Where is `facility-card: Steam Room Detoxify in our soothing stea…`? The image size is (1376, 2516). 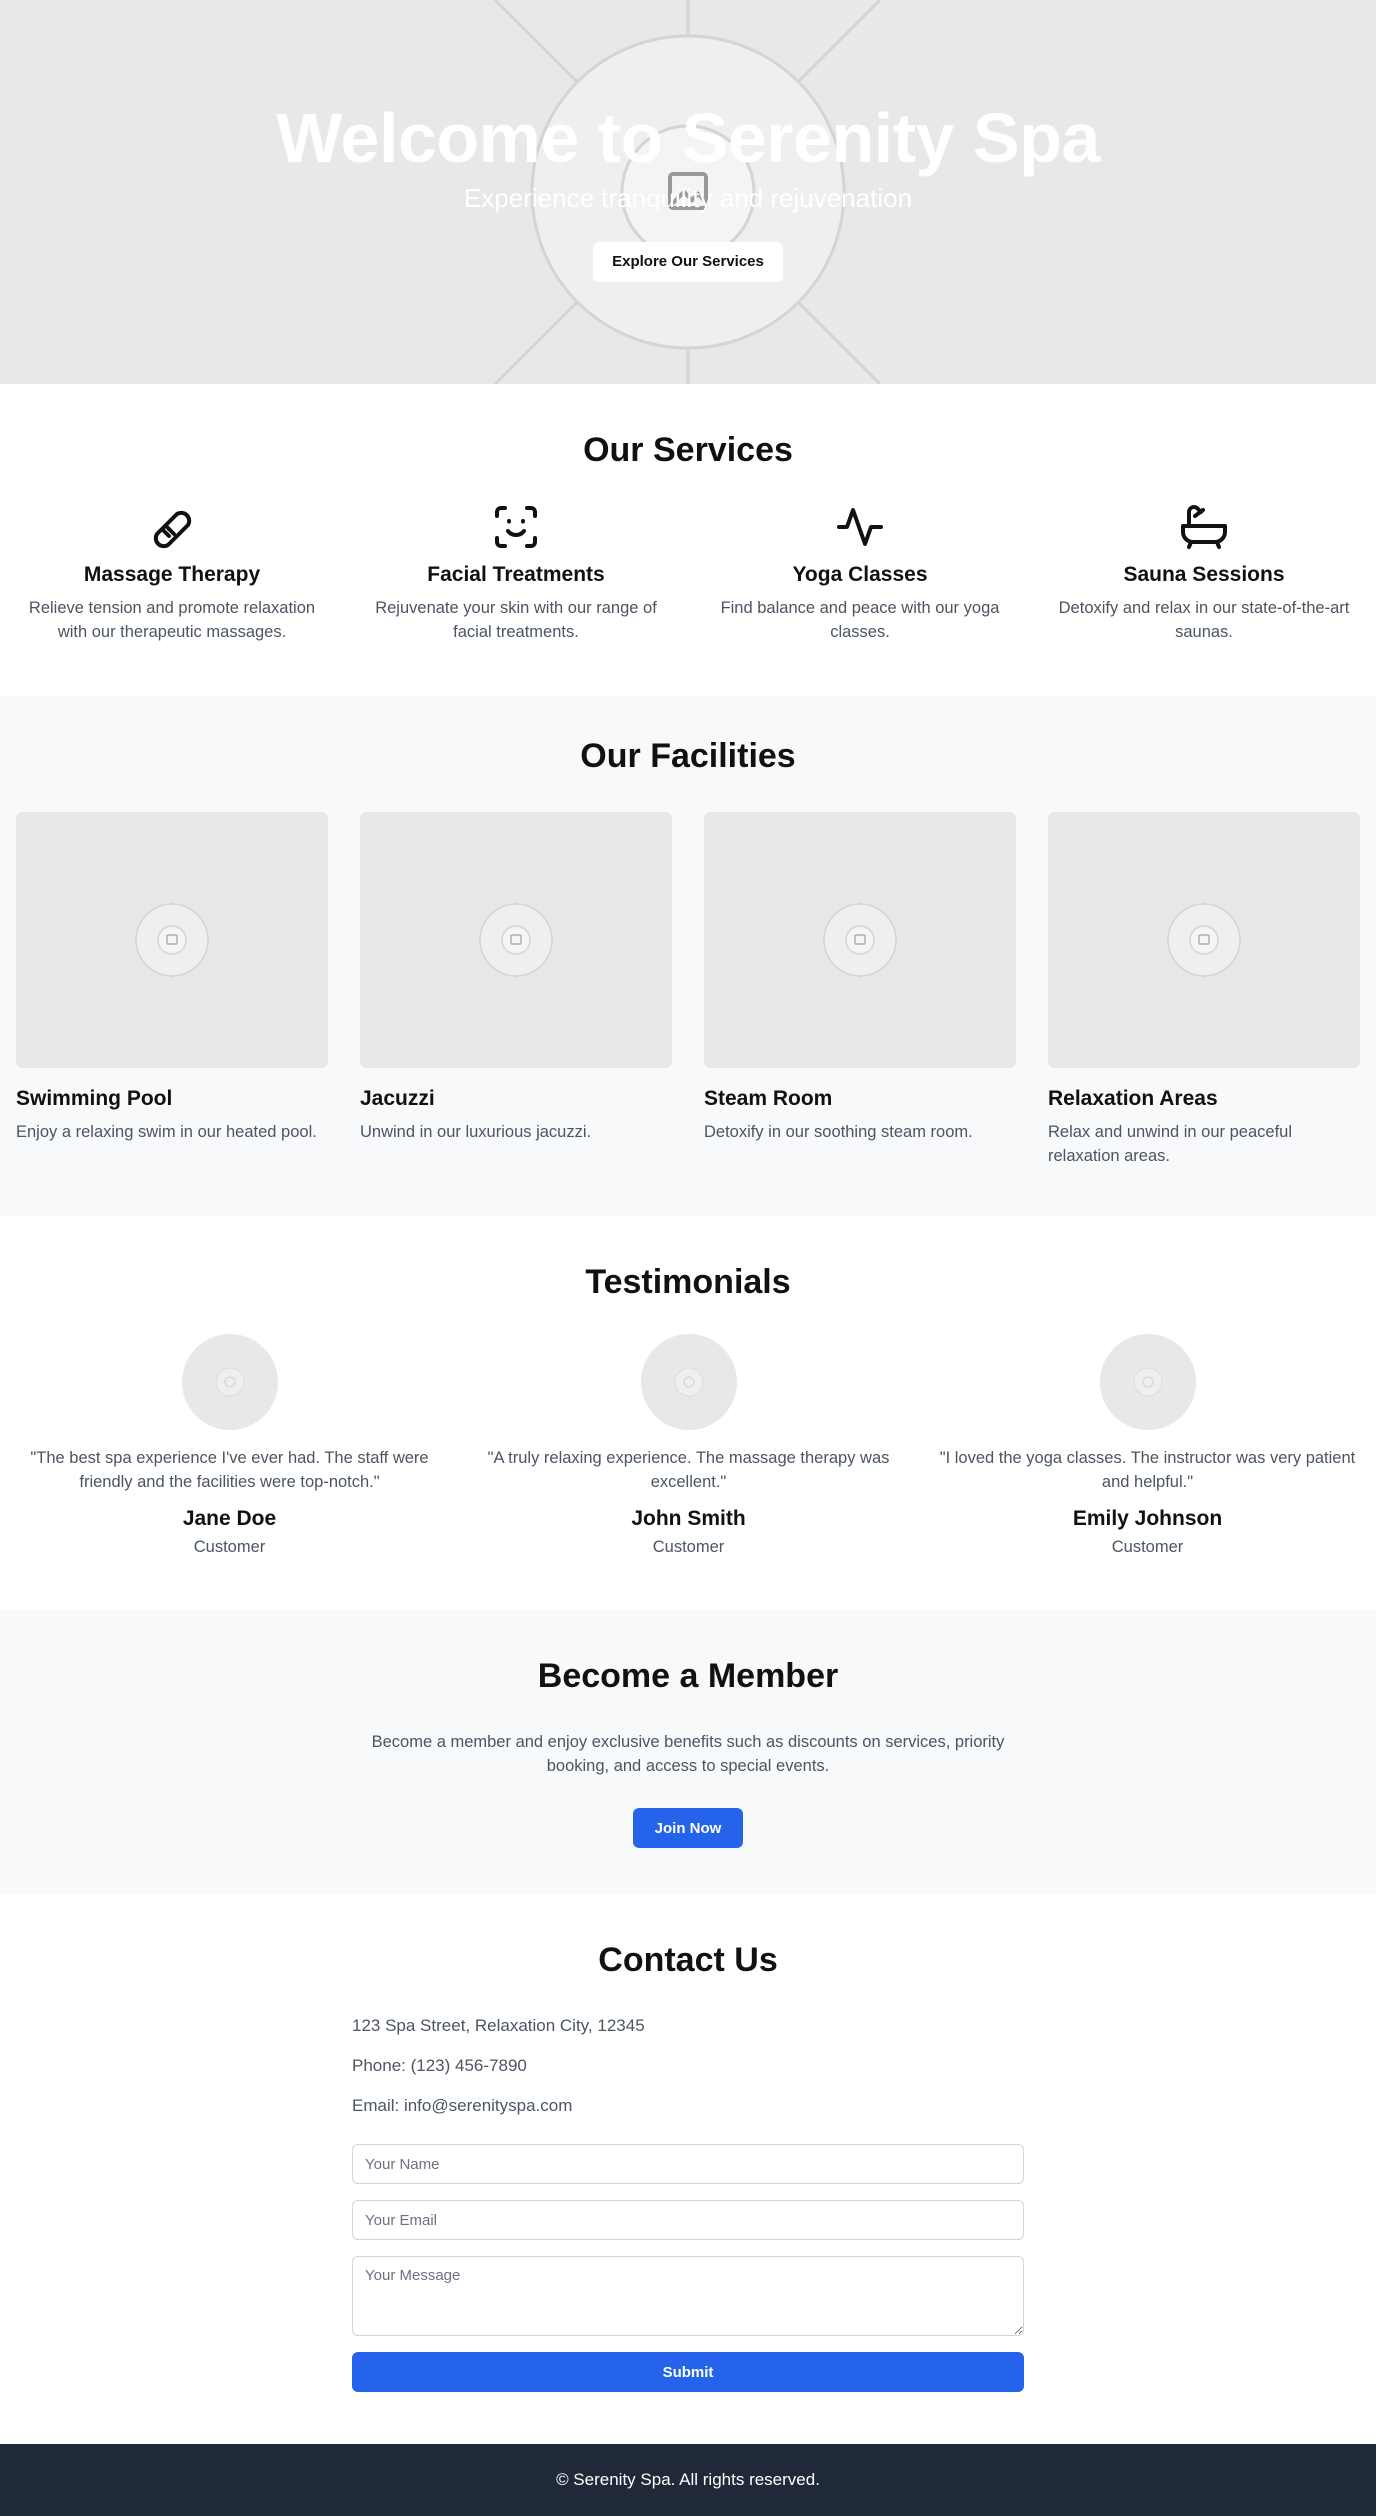
facility-card: Steam Room Detoxify in our soothing stea… is located at coordinates (860, 990).